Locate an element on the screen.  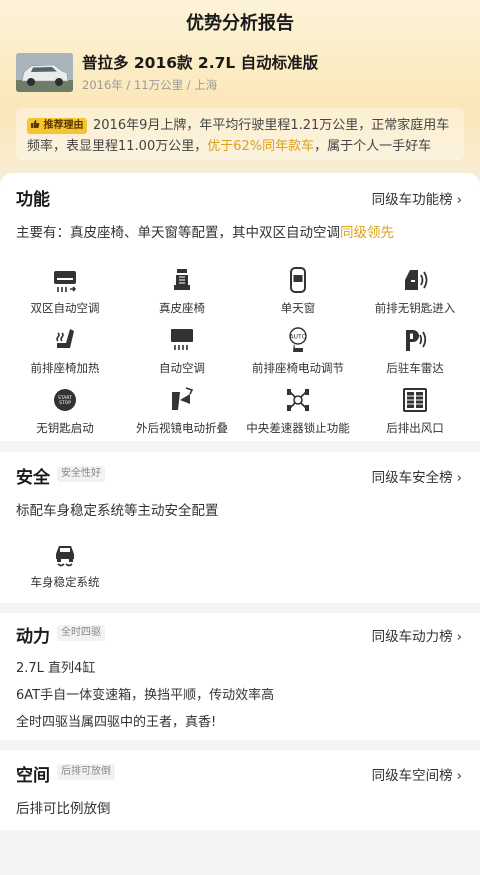
mirror-fold-icon is located at coordinates (183, 398).